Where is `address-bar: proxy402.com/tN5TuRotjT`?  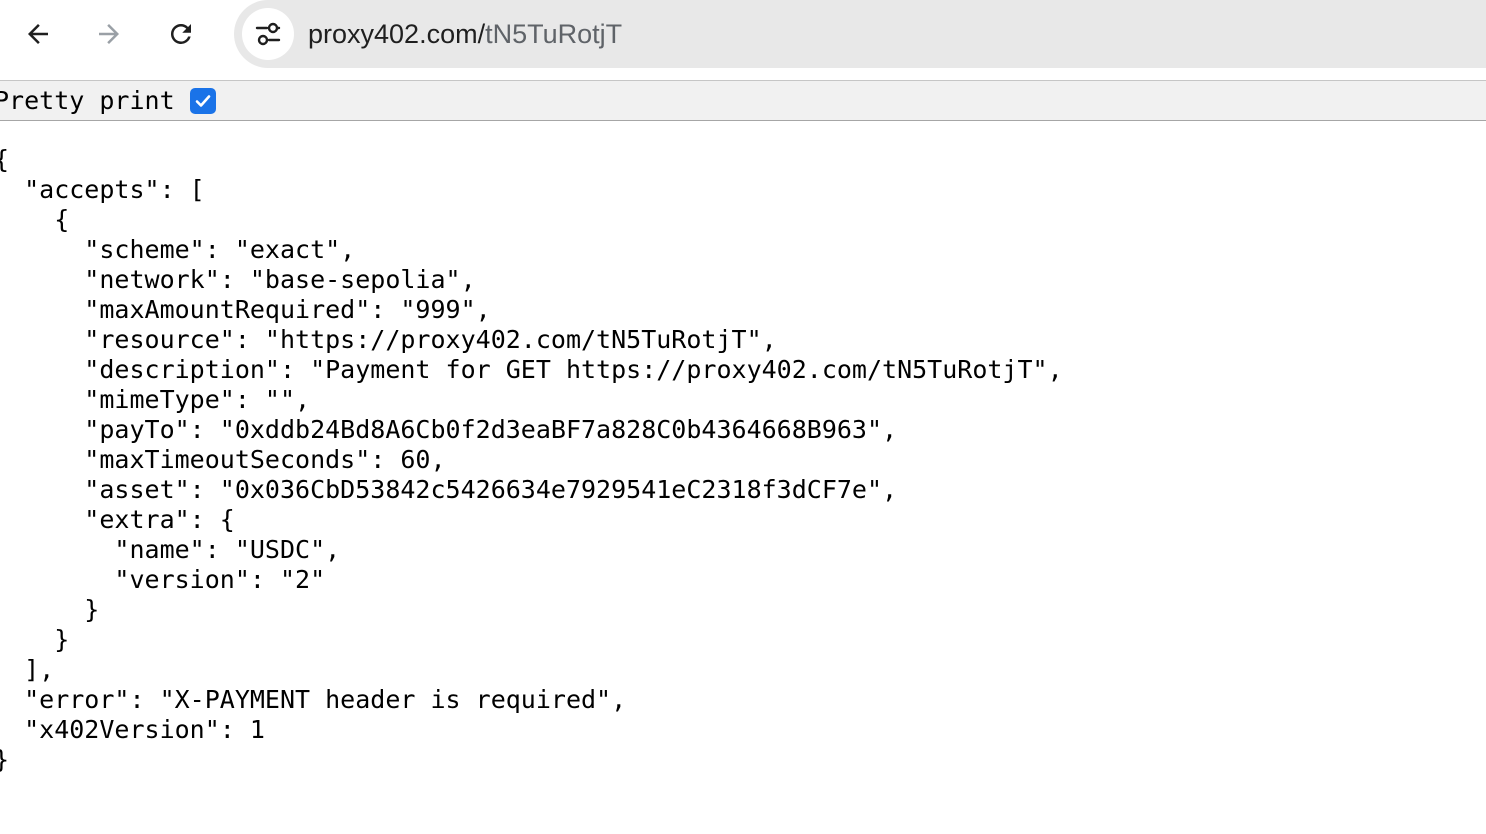 address-bar: proxy402.com/tN5TuRotjT is located at coordinates (860, 34).